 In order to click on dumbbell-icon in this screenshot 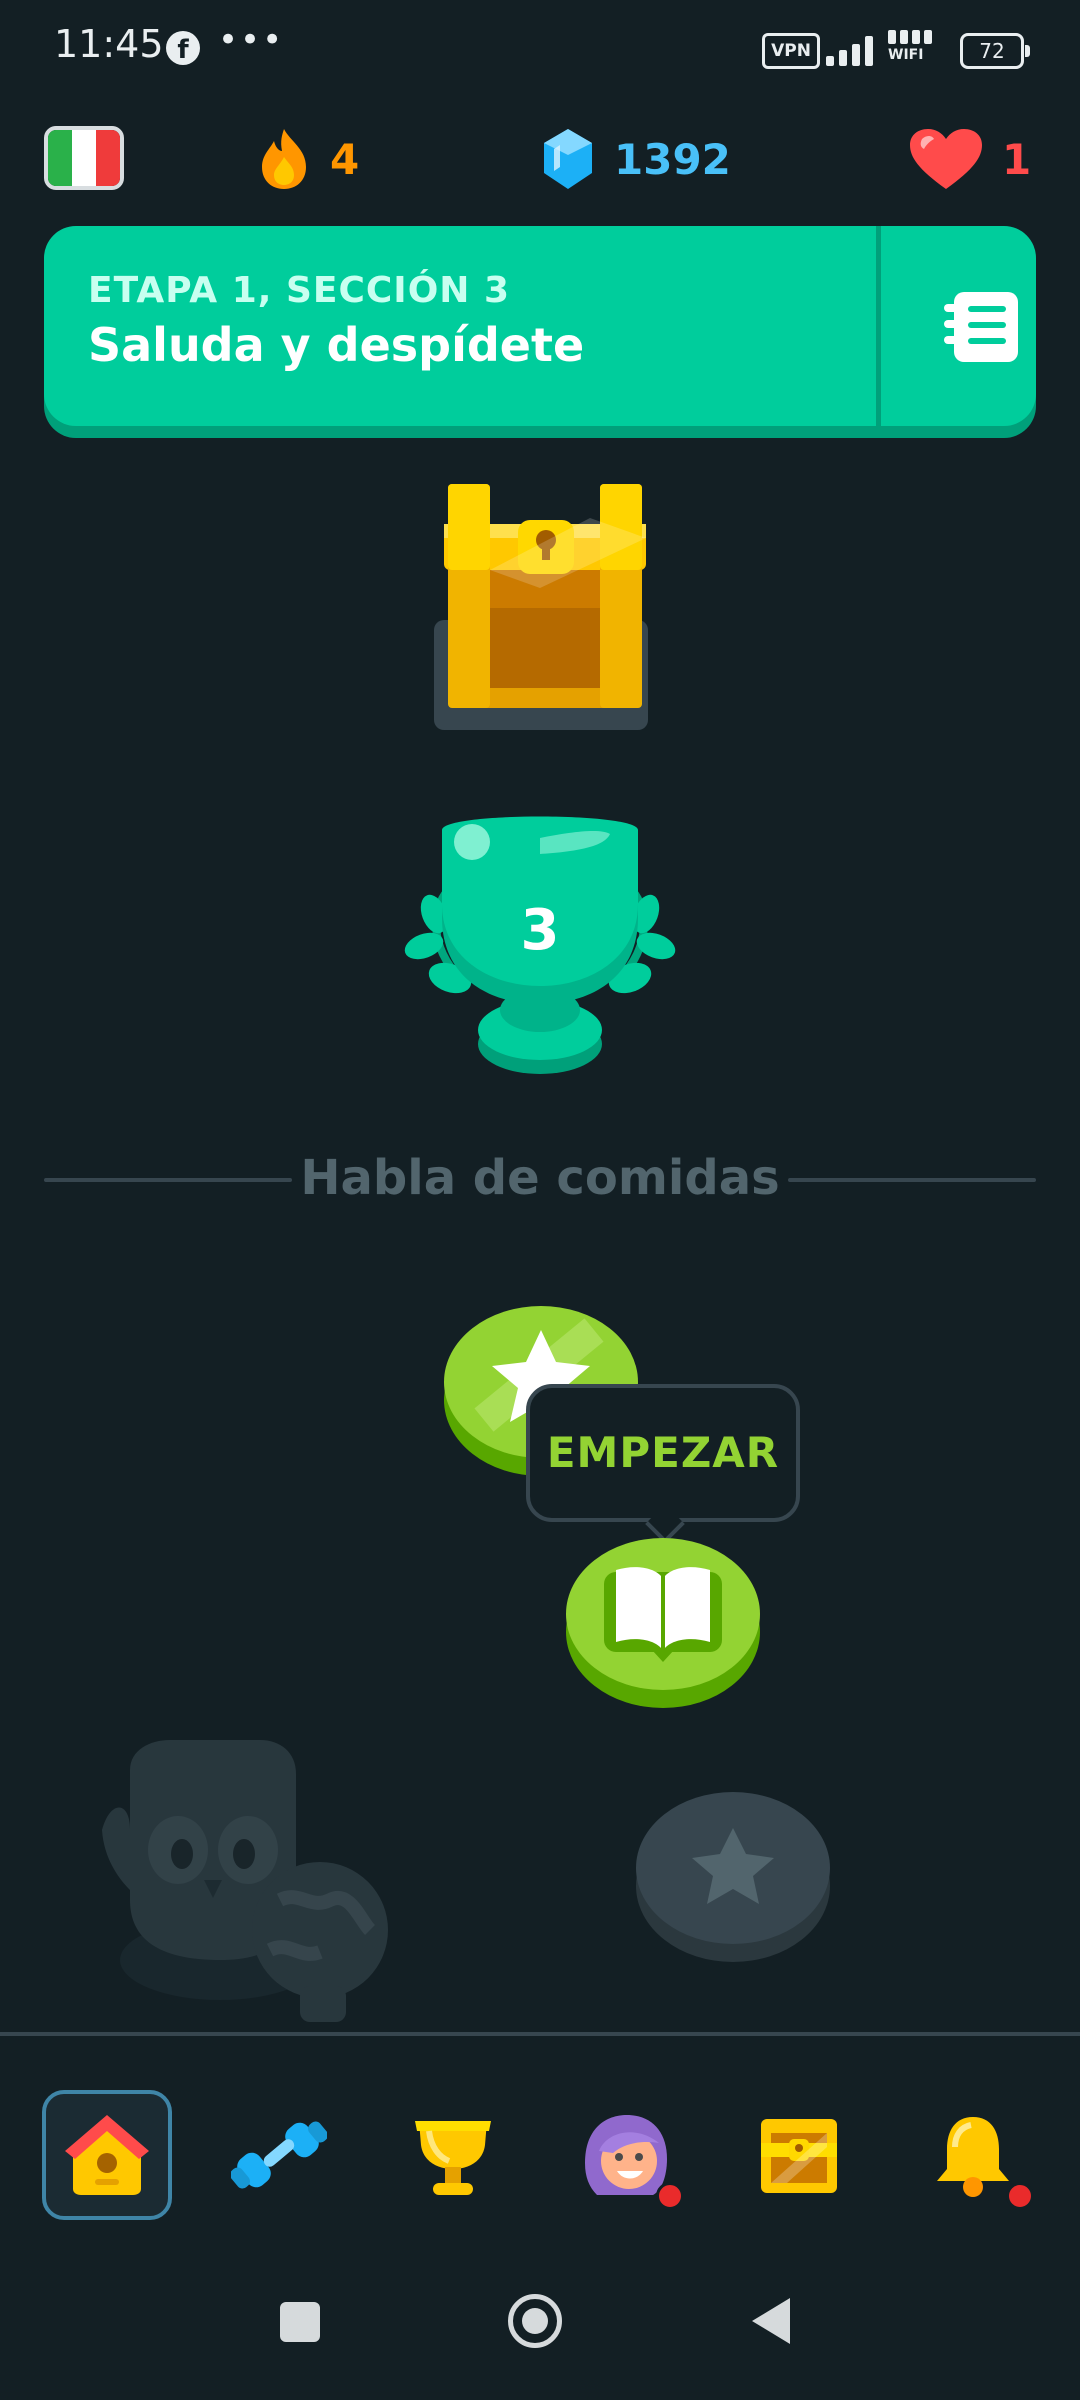, I will do `click(279, 2155)`.